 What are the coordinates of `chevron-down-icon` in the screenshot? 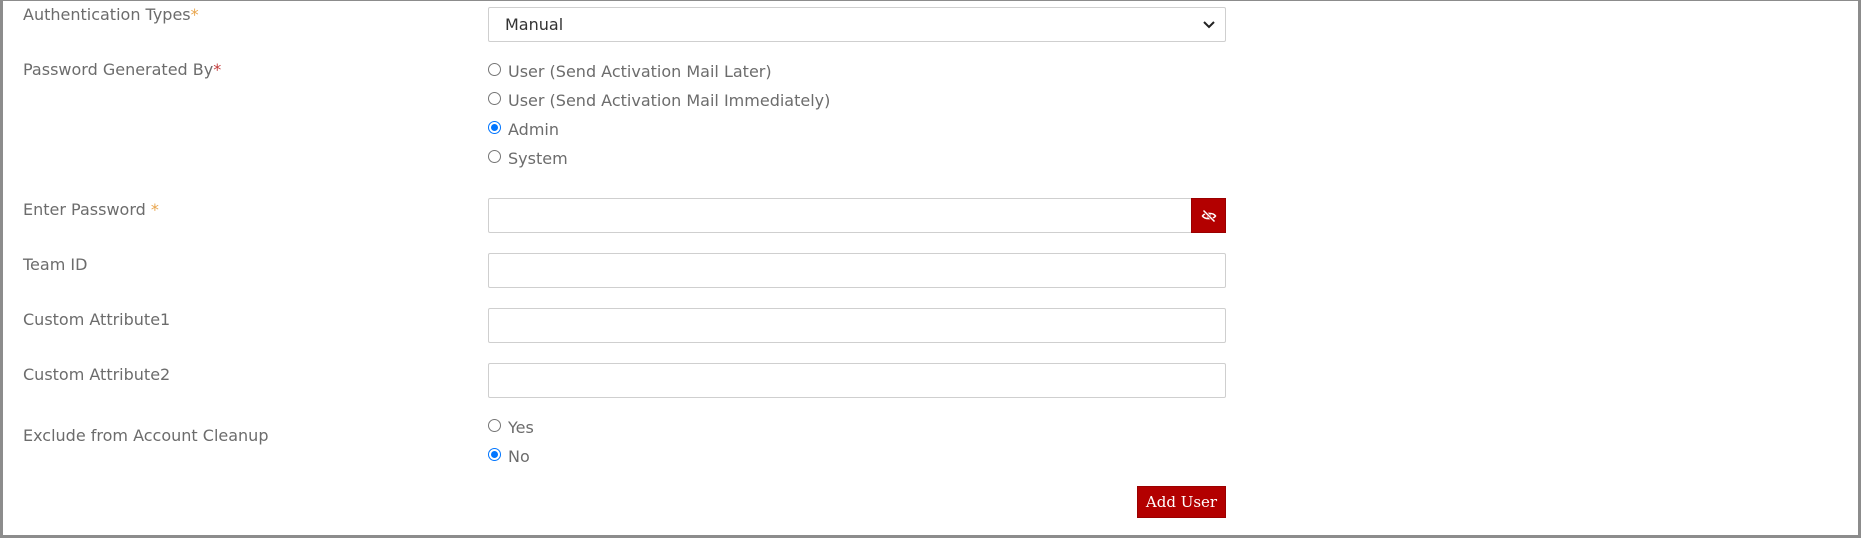 It's located at (1209, 25).